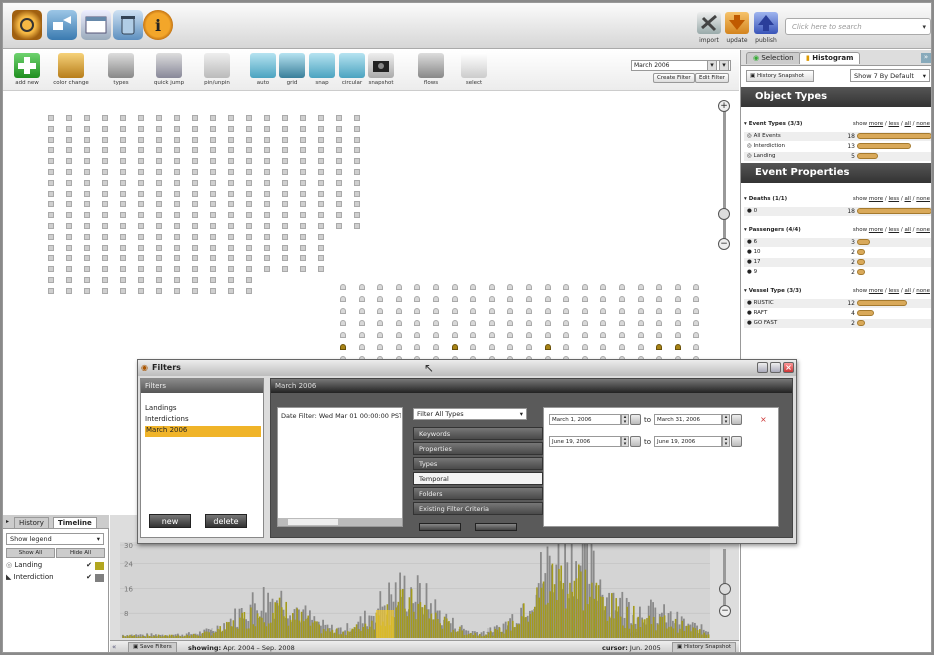  Describe the element at coordinates (907, 124) in the screenshot. I see `all-link: all` at that location.